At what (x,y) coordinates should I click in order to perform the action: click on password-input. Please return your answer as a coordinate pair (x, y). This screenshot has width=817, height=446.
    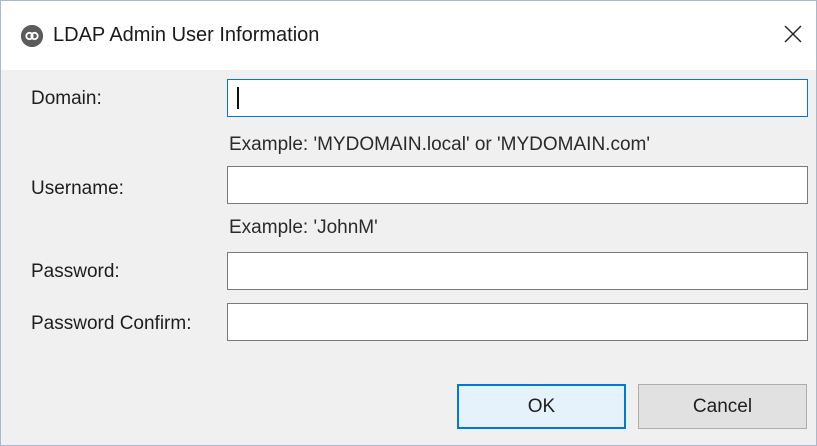
    Looking at the image, I should click on (517, 271).